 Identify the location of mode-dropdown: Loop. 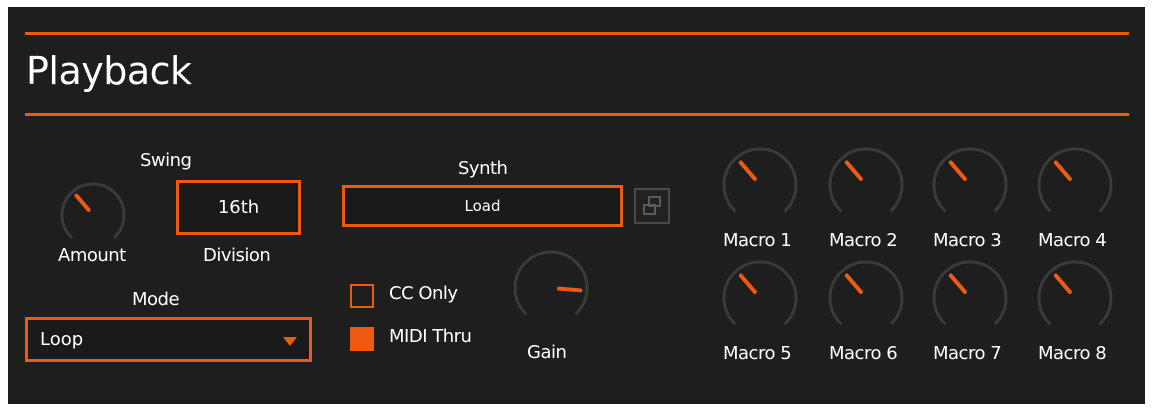
(168, 339).